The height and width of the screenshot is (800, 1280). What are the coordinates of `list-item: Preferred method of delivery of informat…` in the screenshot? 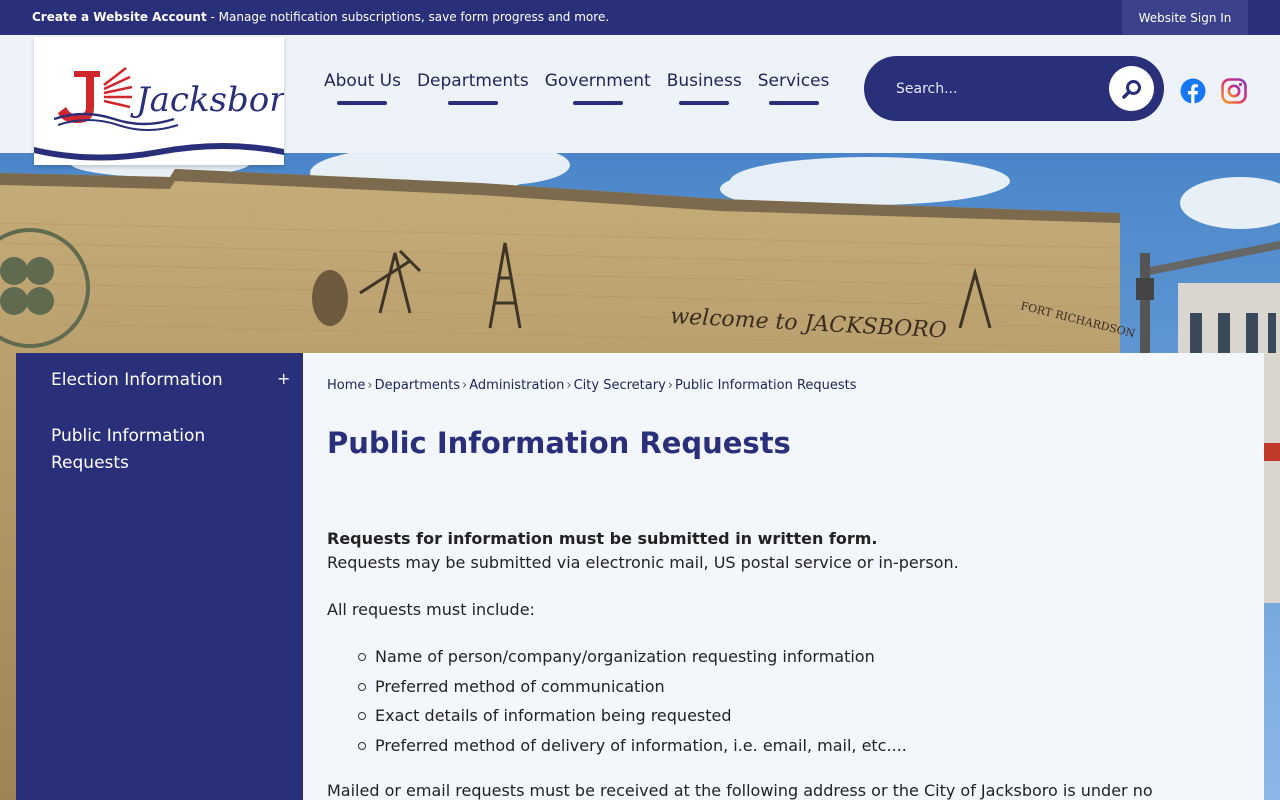 It's located at (632, 746).